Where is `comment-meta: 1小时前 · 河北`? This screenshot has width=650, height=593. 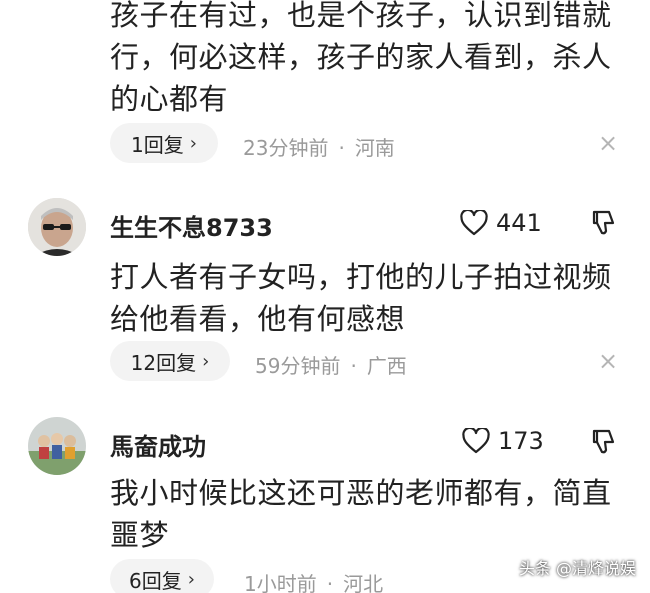
comment-meta: 1小时前 · 河北 is located at coordinates (313, 580).